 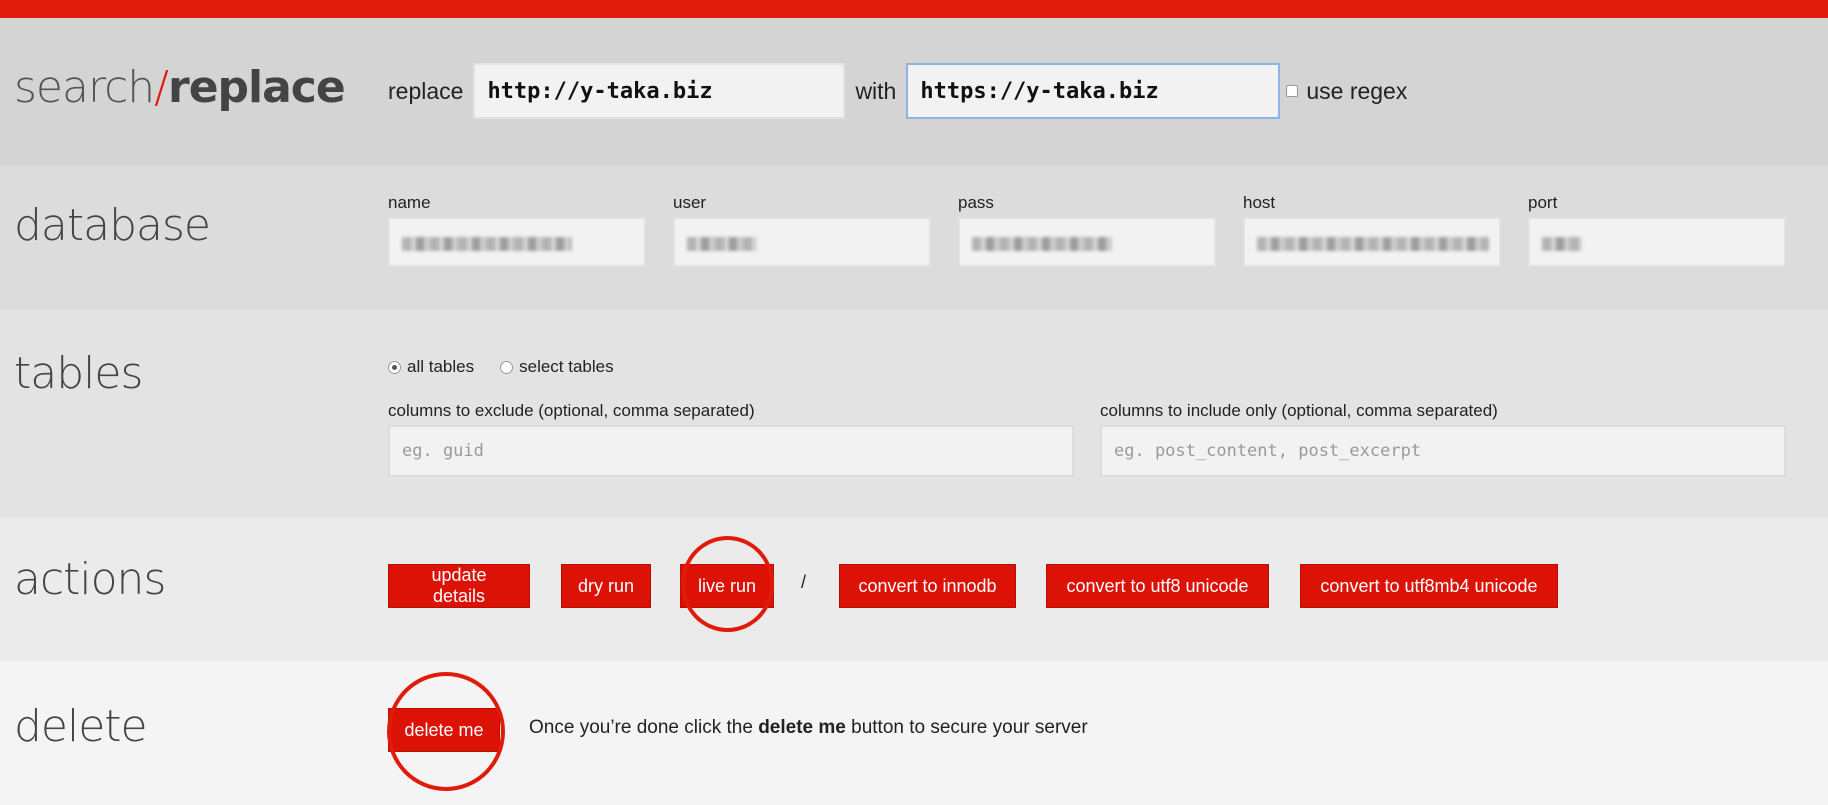 I want to click on convert-utf8mb4-button: convert to utf8mb4 unicode, so click(x=1429, y=586).